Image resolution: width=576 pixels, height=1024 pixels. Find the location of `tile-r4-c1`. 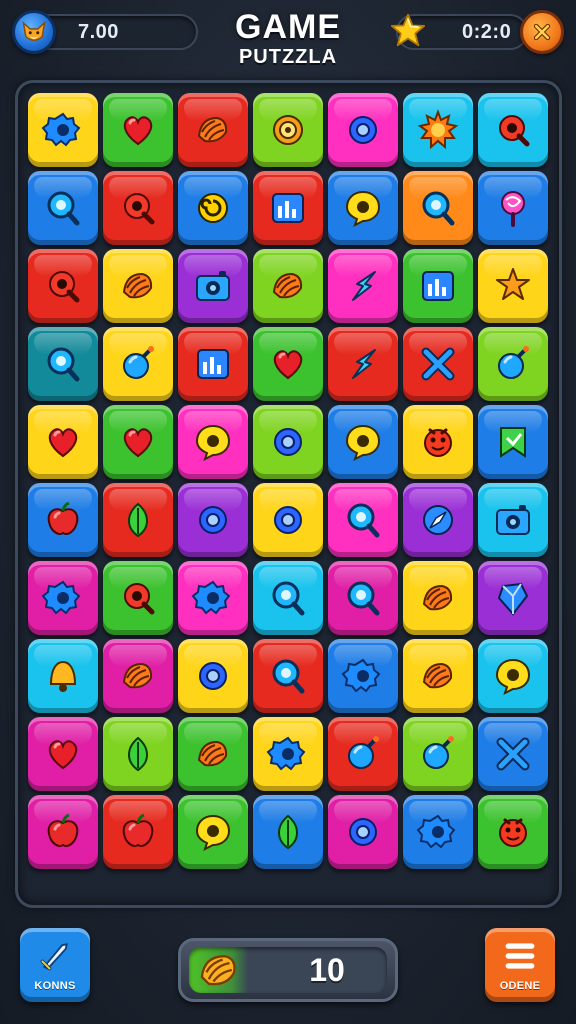

tile-r4-c1 is located at coordinates (63, 364).